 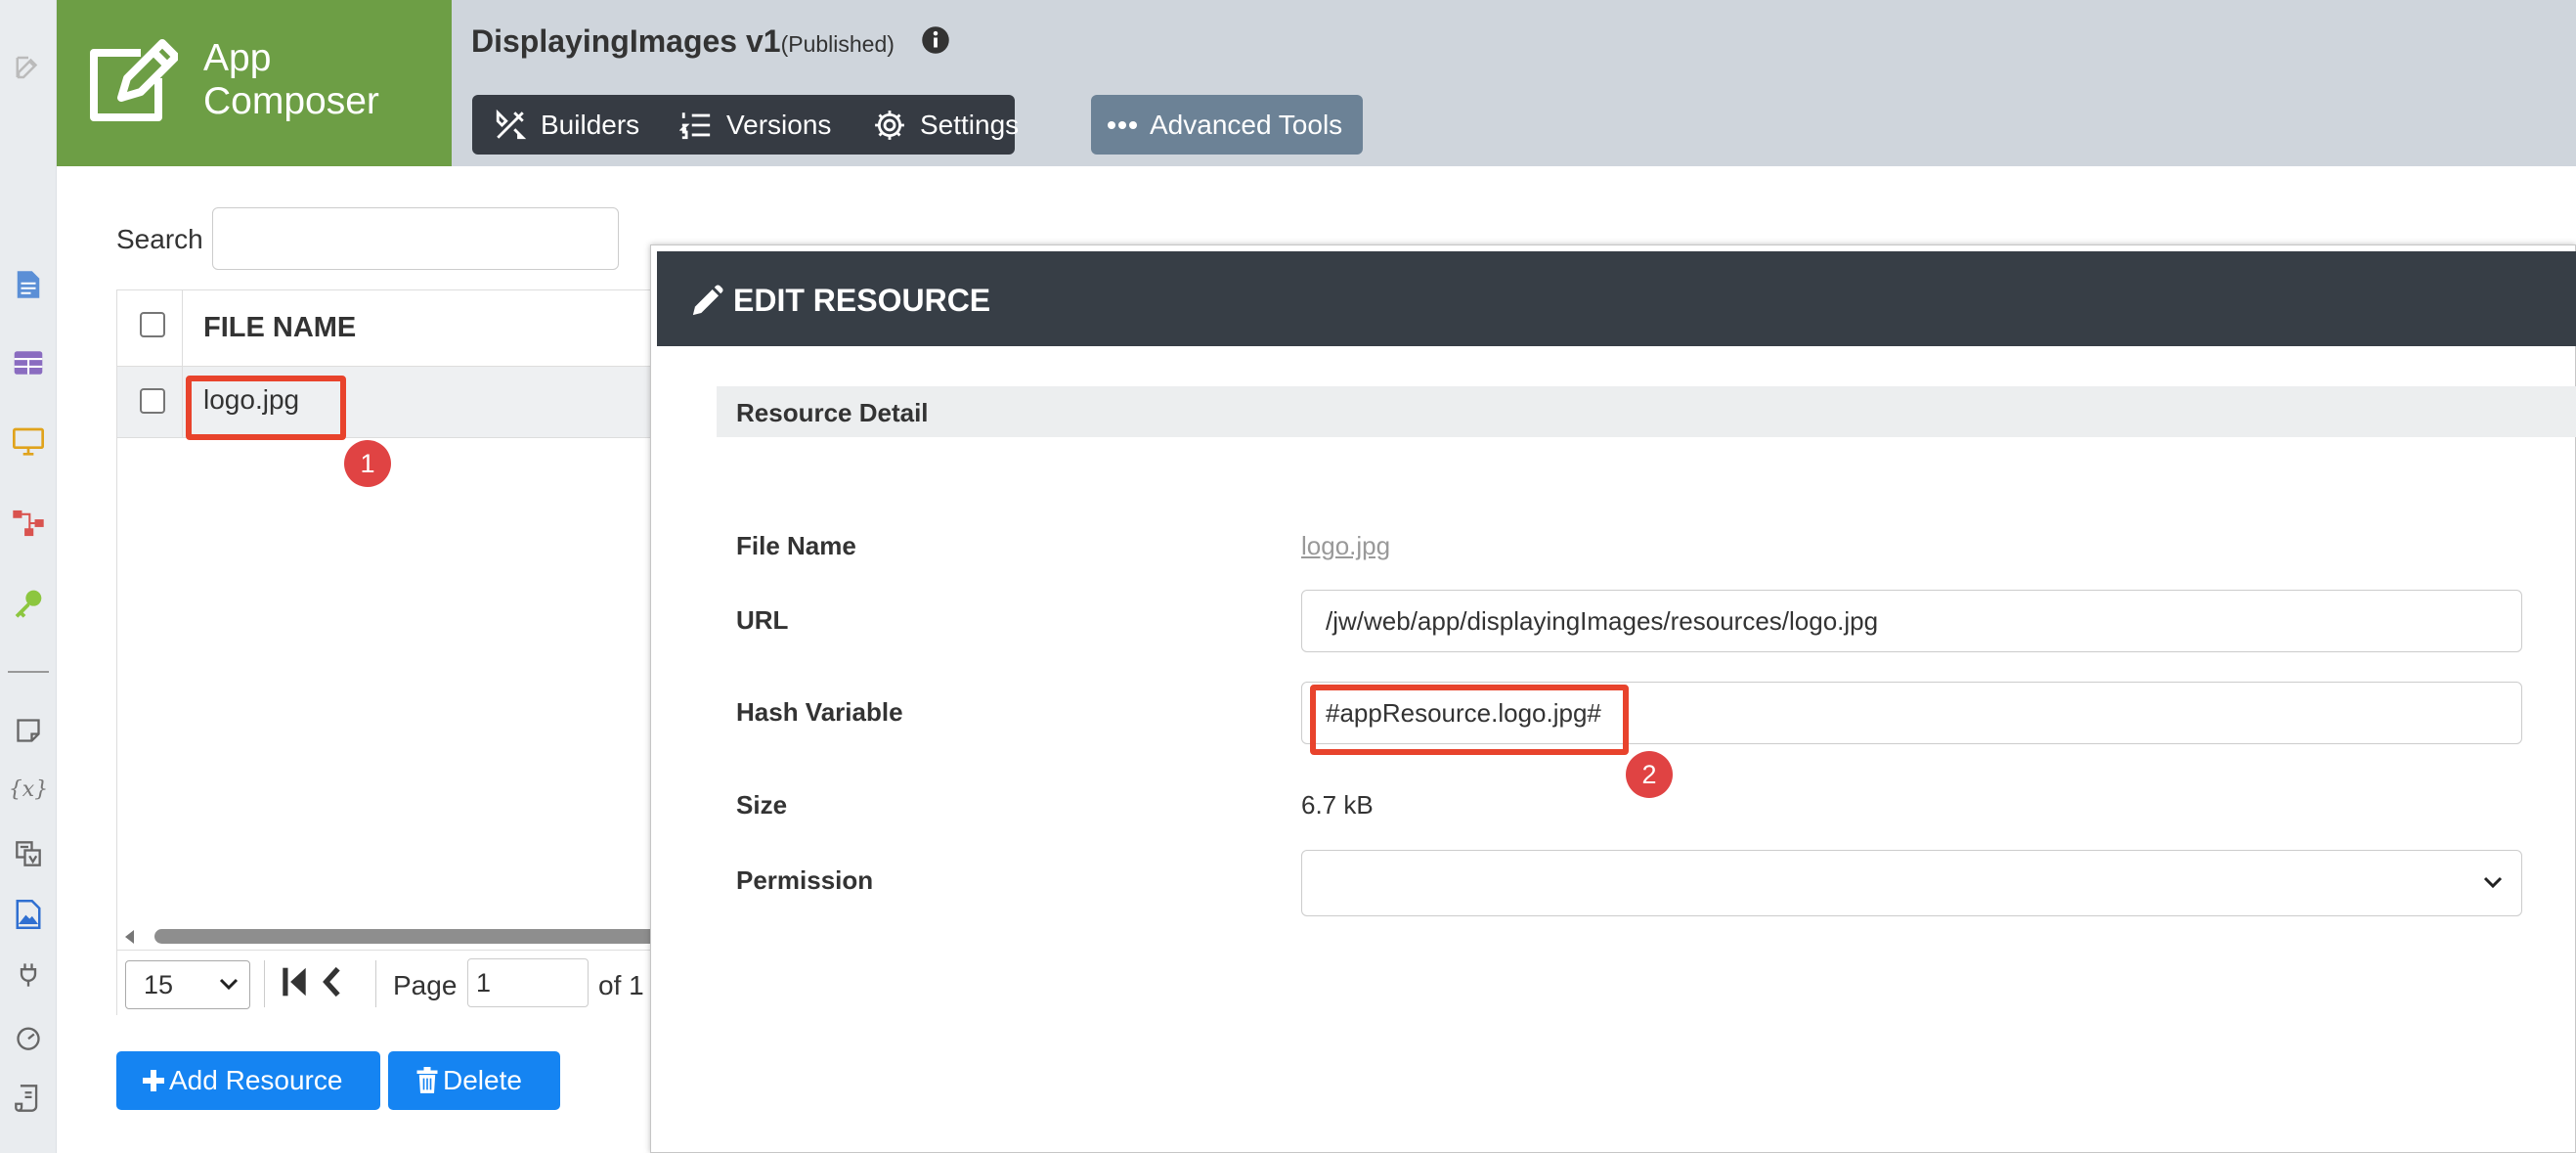 What do you see at coordinates (805, 880) in the screenshot?
I see `permission-label: Permission` at bounding box center [805, 880].